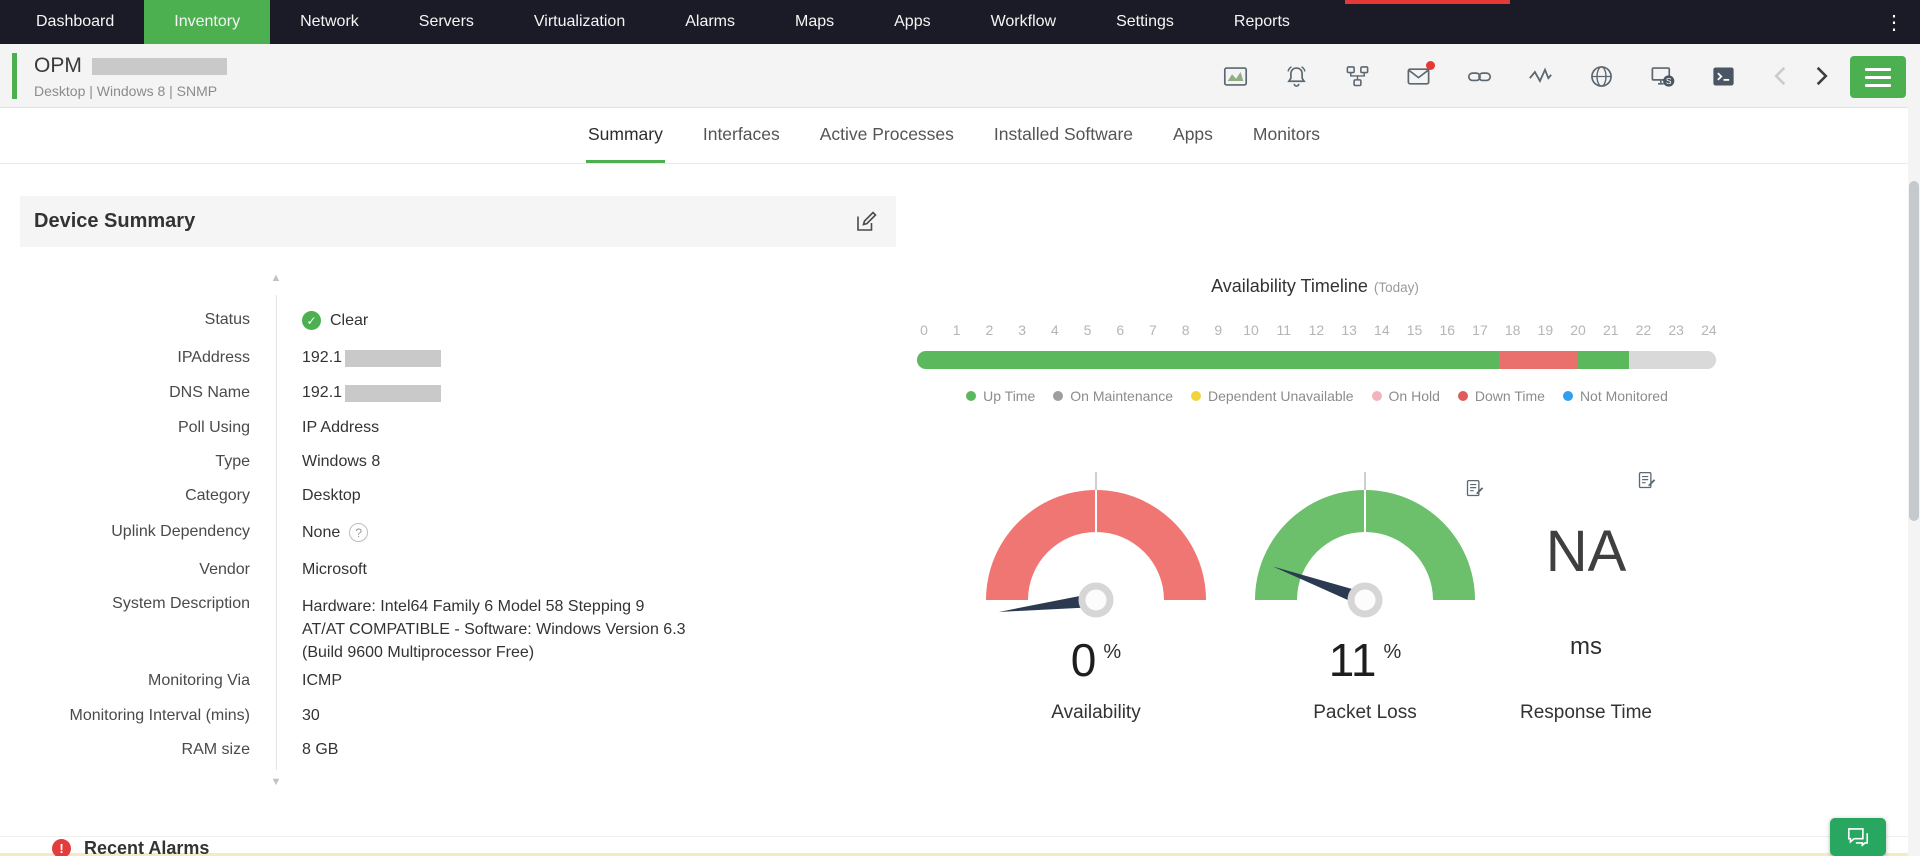 The width and height of the screenshot is (1920, 856). Describe the element at coordinates (1858, 837) in the screenshot. I see `chat-button` at that location.